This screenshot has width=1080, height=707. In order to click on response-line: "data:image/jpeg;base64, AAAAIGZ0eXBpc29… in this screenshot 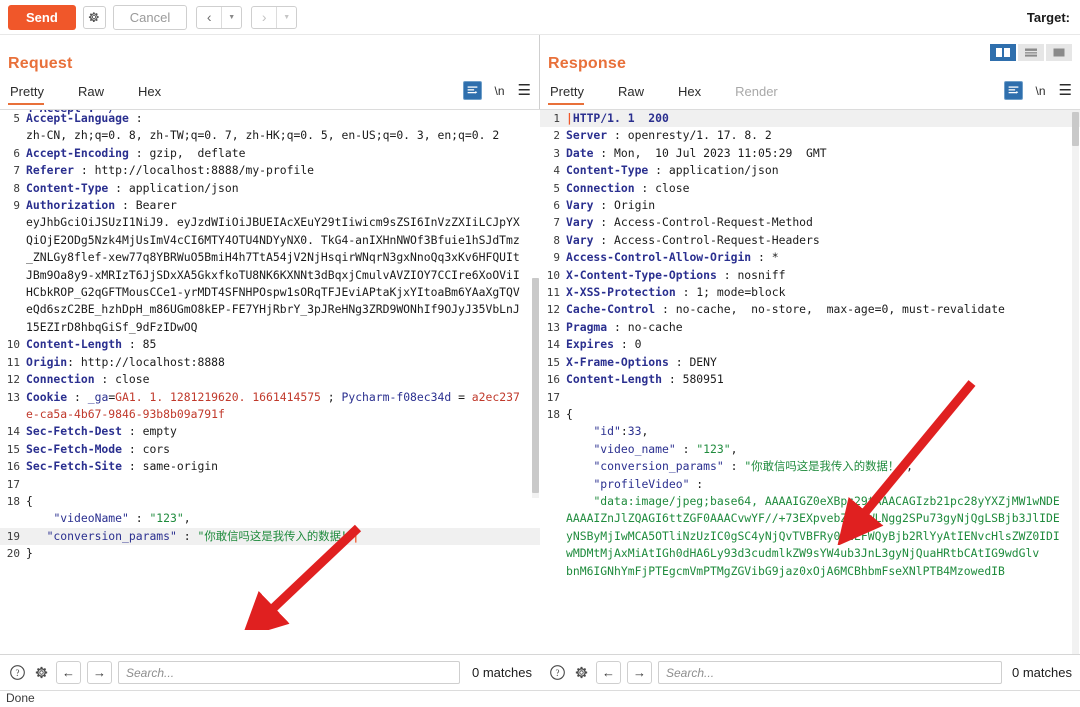, I will do `click(810, 528)`.